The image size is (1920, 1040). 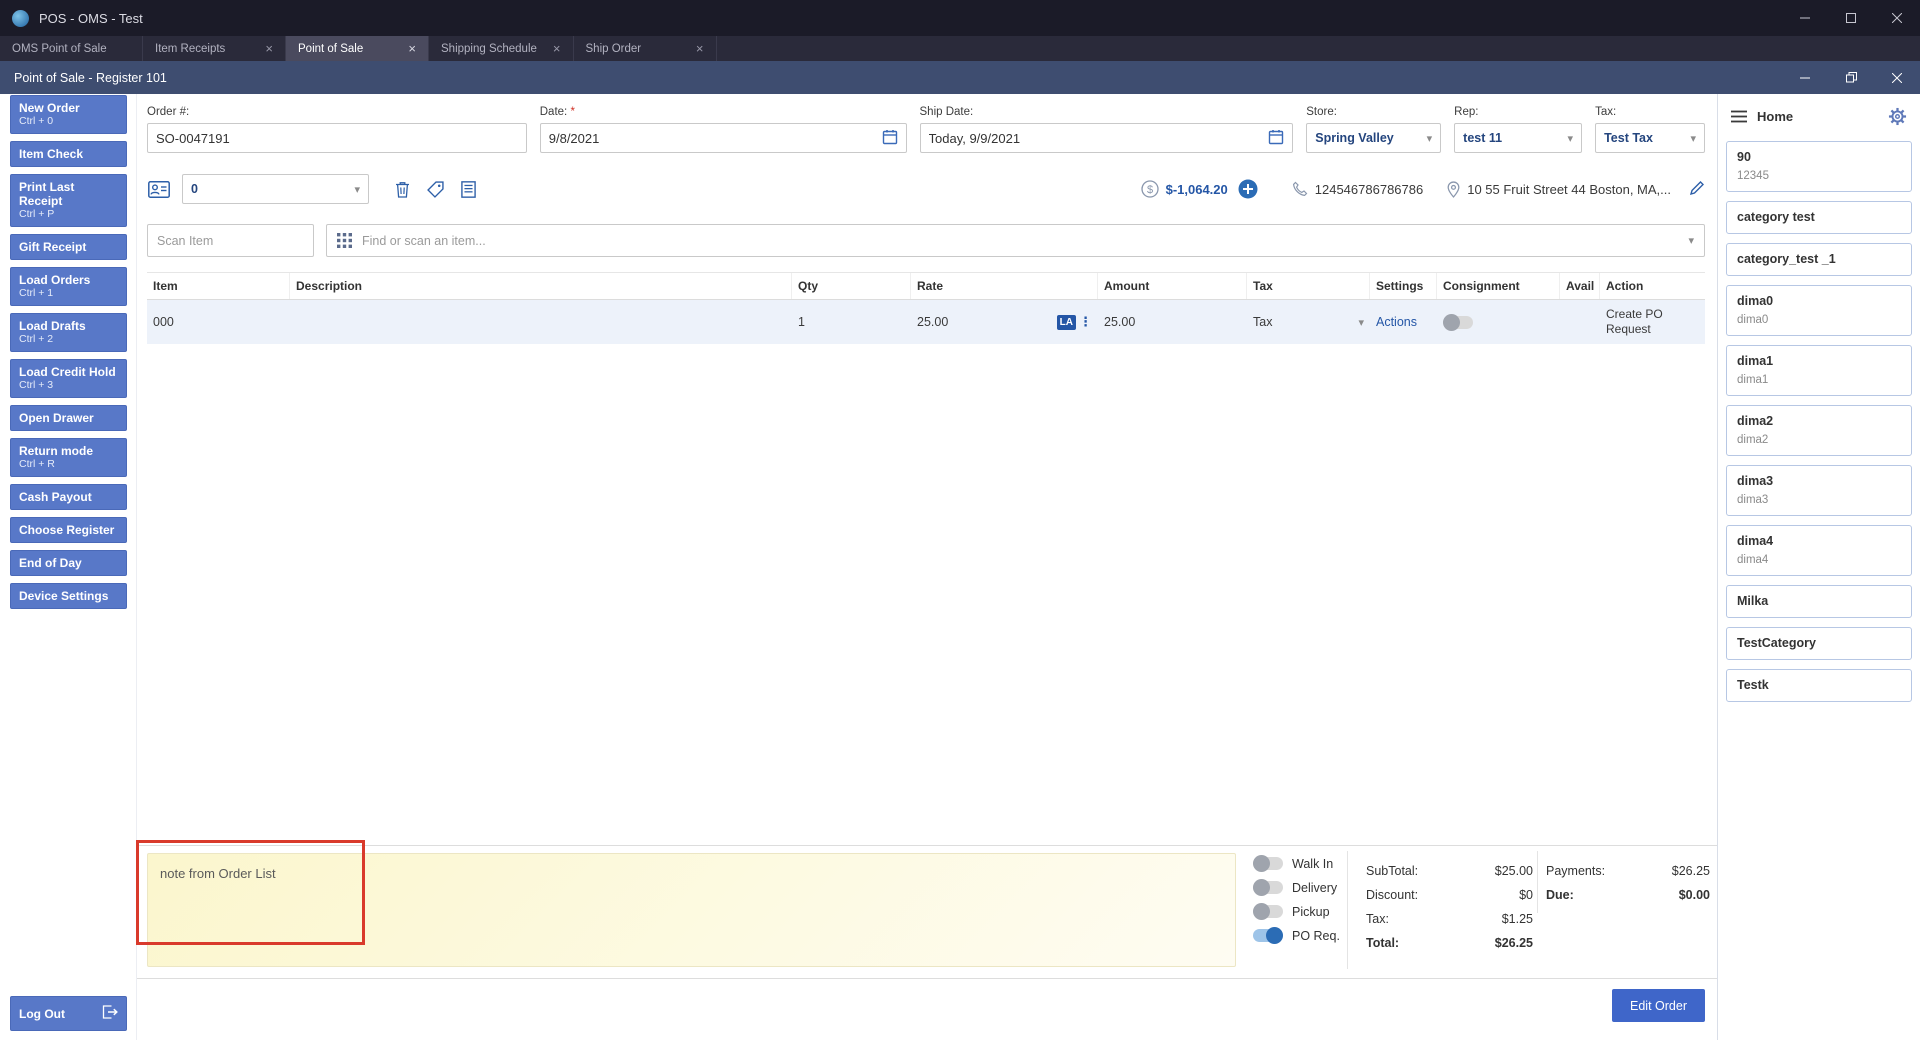 I want to click on print-last-receipt-button: Print Last Receipt Ctrl + P, so click(x=68, y=200).